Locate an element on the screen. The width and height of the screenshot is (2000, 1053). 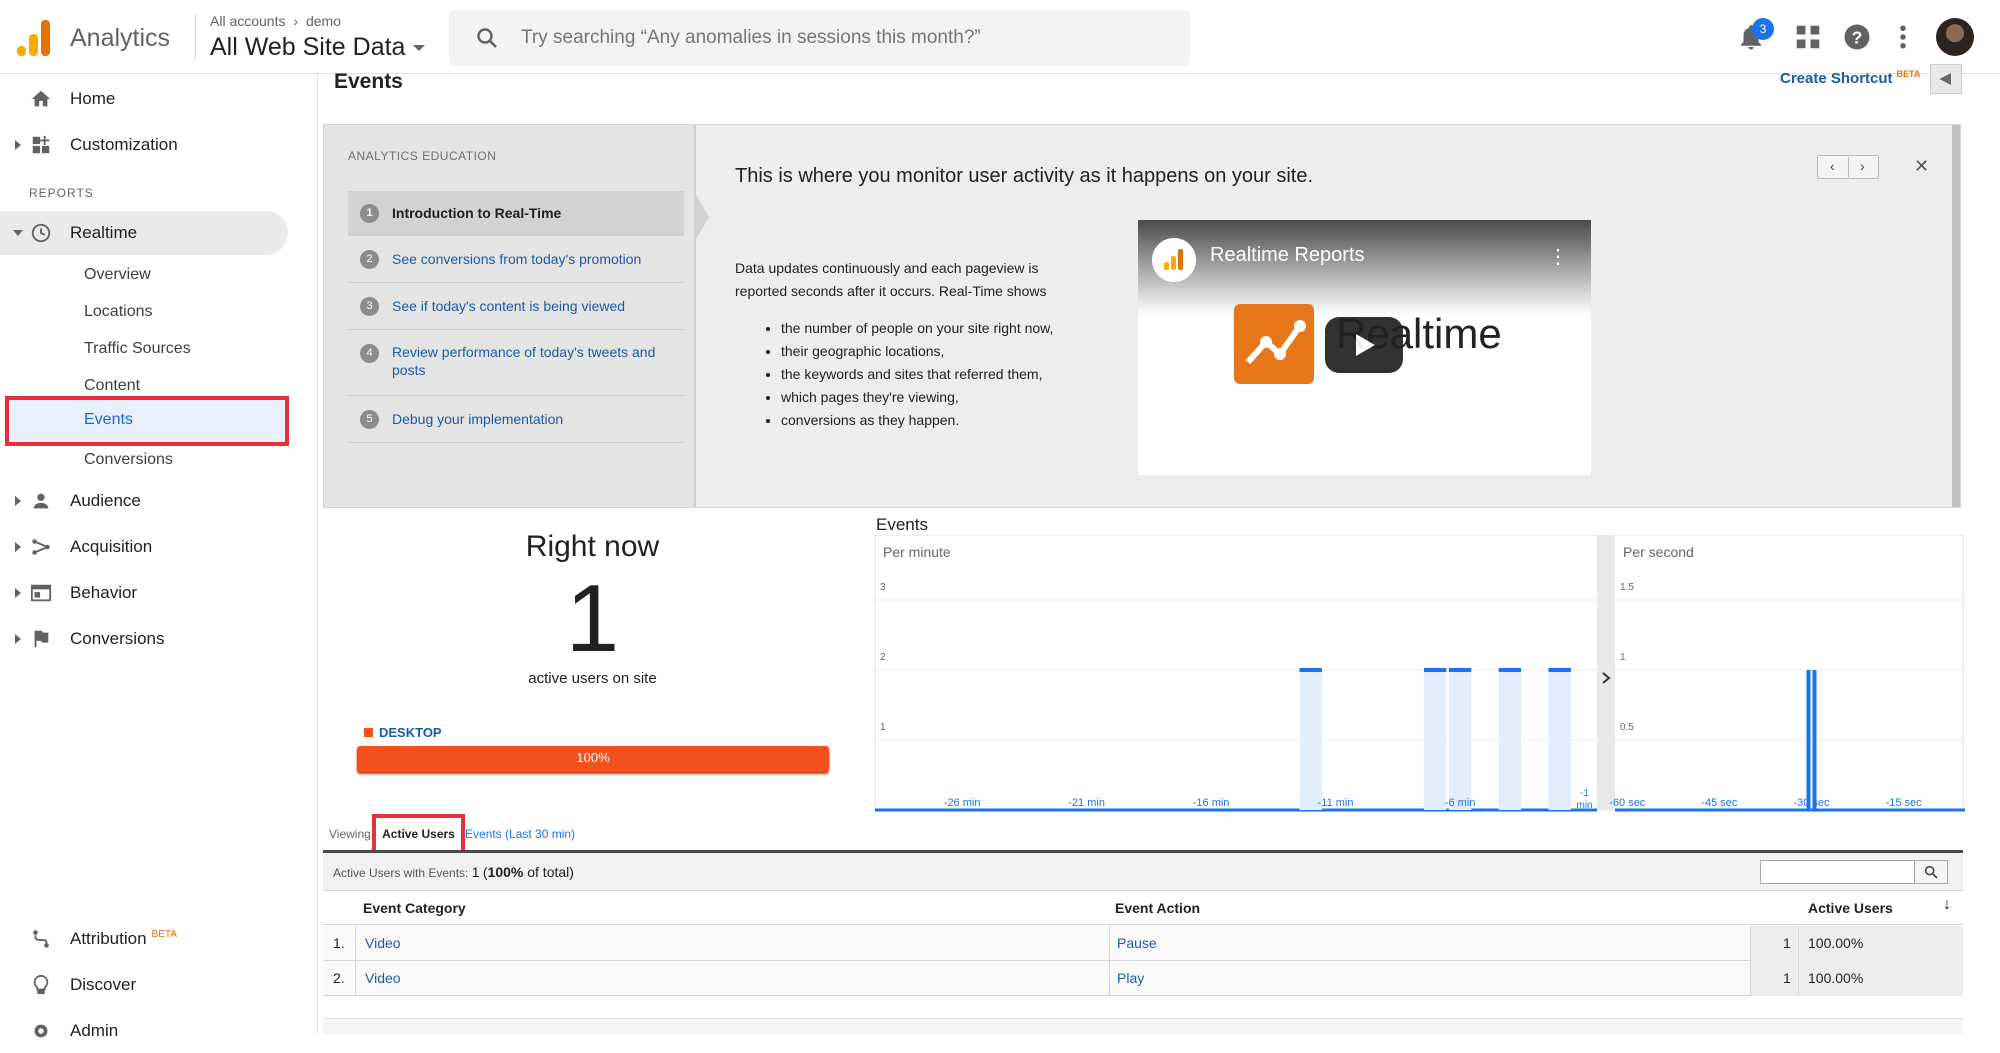
next-button: › is located at coordinates (1862, 166).